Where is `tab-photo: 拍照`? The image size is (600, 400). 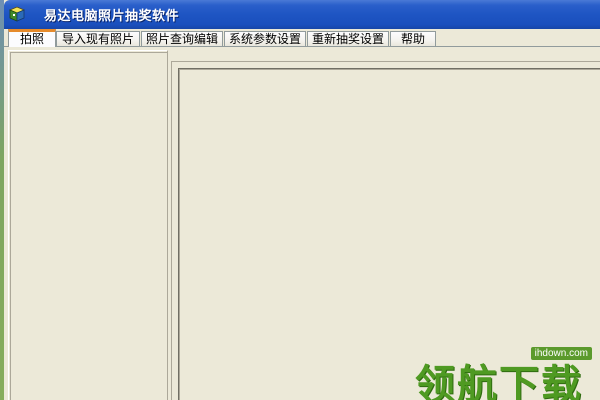 tab-photo: 拍照 is located at coordinates (32, 38).